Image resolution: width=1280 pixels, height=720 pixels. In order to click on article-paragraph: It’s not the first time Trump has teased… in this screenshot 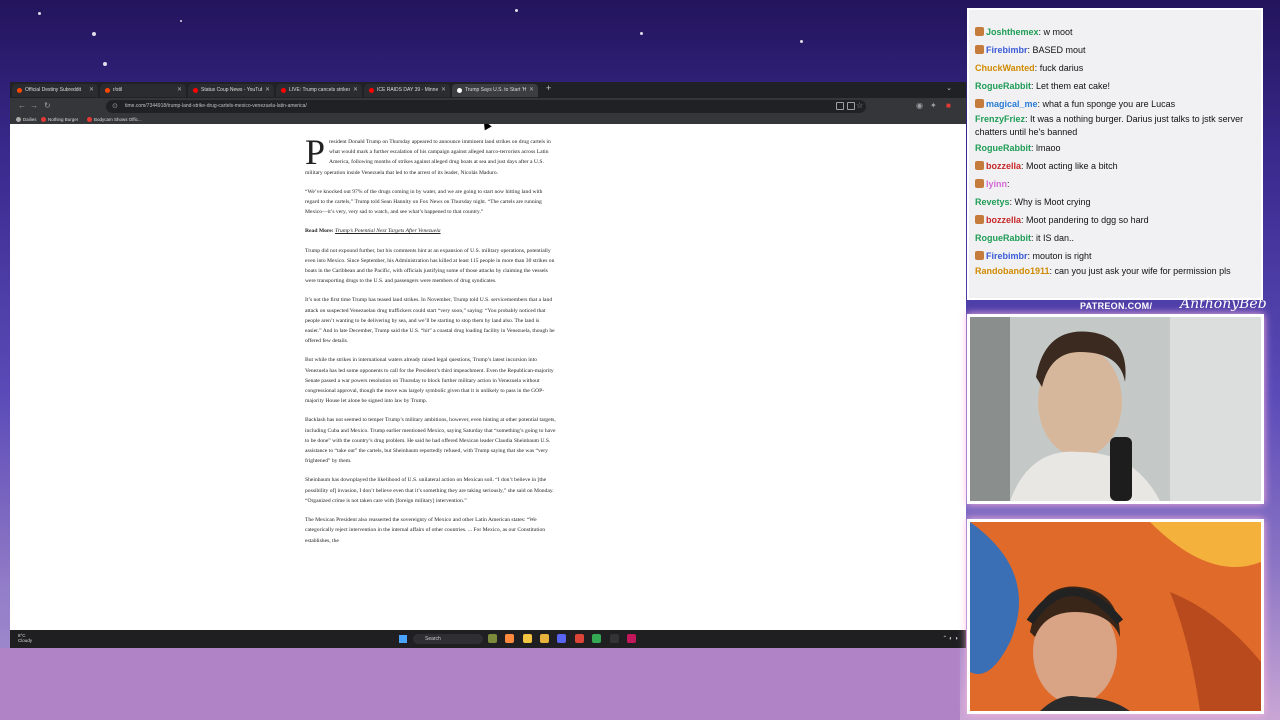, I will do `click(430, 321)`.